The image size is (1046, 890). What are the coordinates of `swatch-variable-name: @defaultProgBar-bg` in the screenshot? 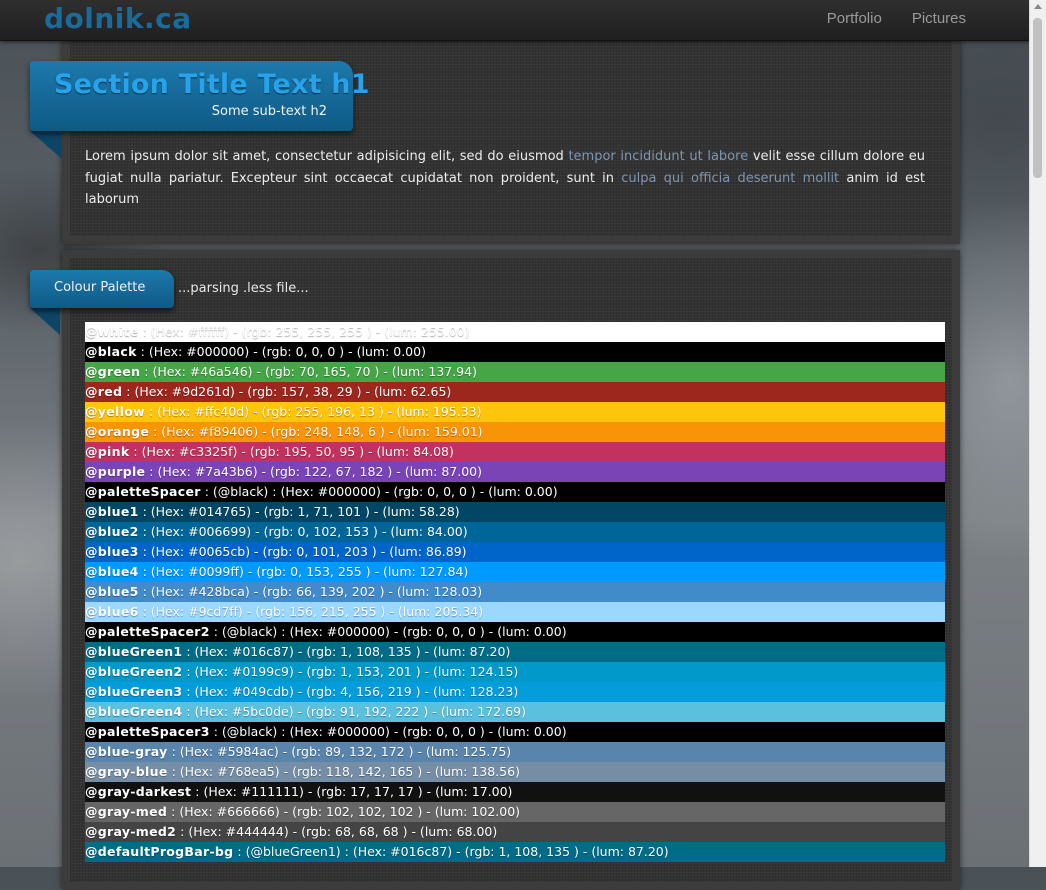 It's located at (159, 851).